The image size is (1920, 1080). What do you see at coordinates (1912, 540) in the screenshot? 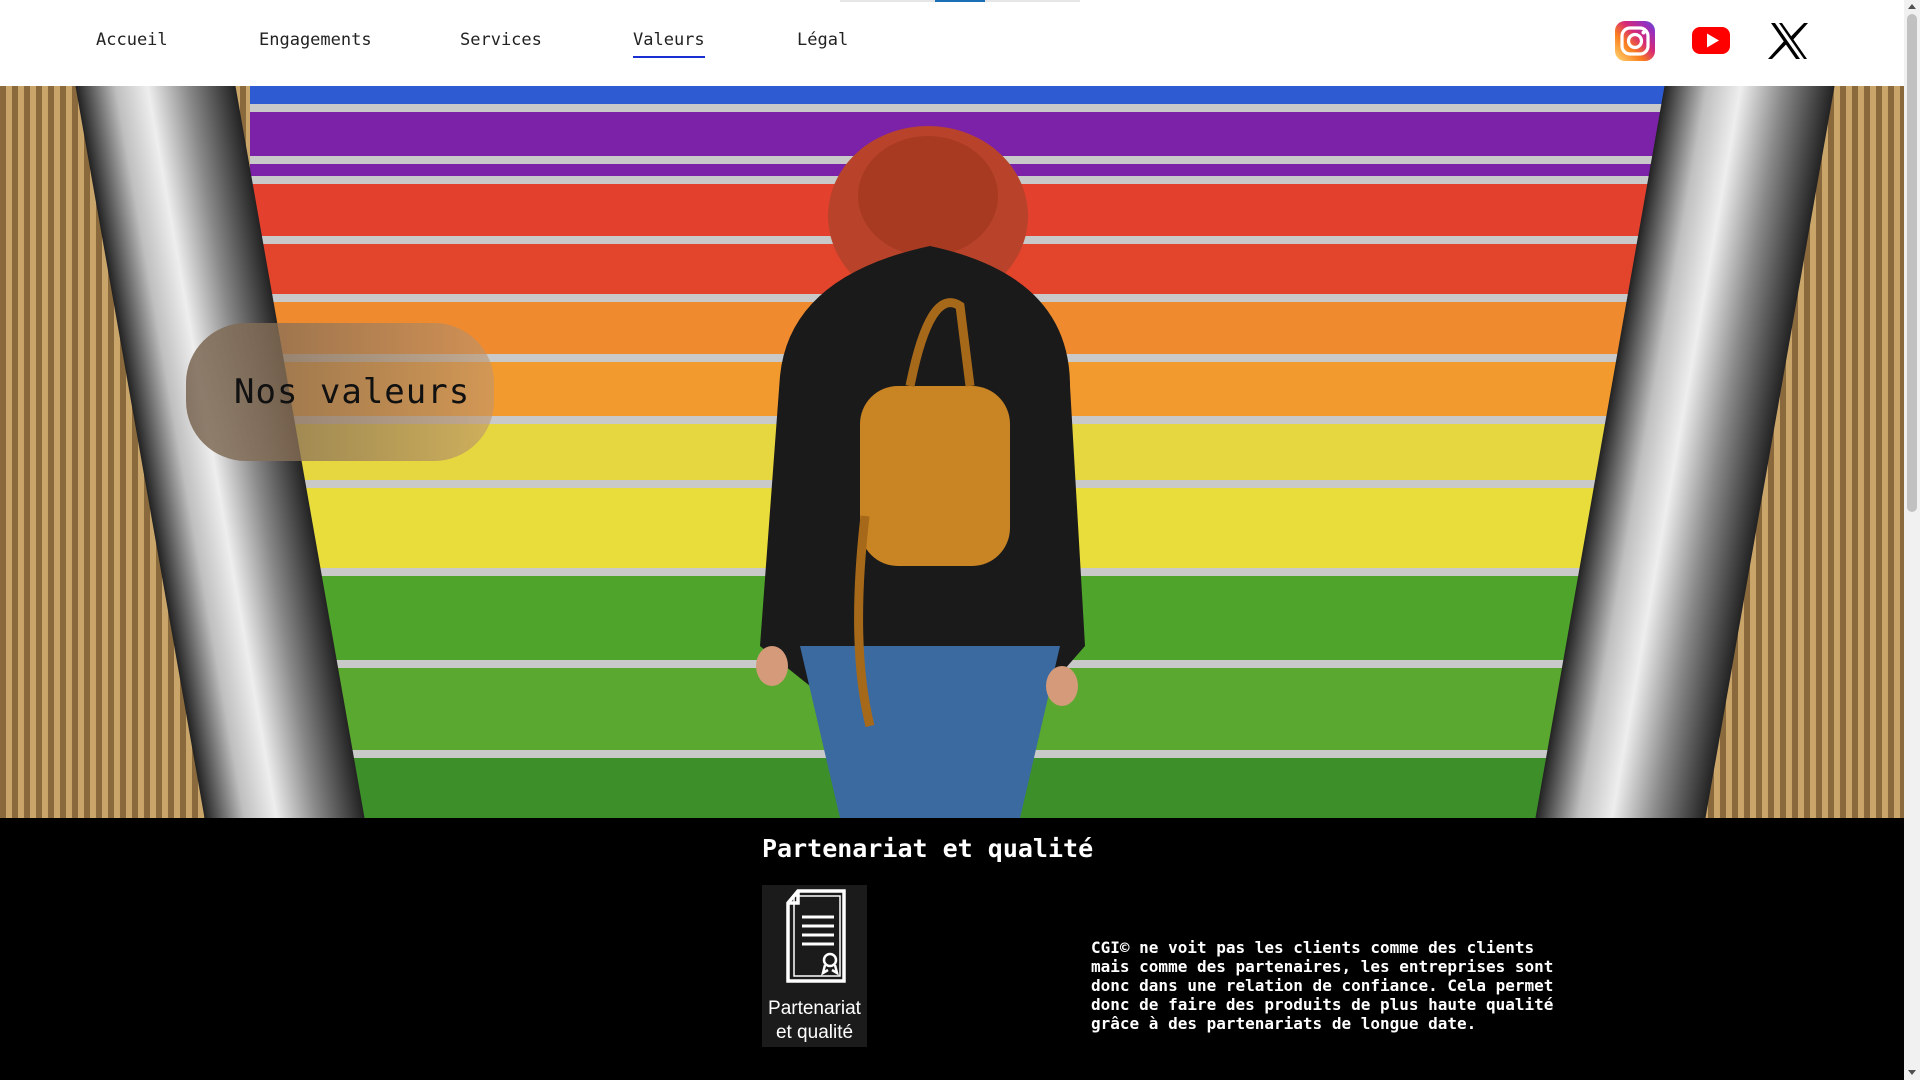
I see `vertical-scrollbar` at bounding box center [1912, 540].